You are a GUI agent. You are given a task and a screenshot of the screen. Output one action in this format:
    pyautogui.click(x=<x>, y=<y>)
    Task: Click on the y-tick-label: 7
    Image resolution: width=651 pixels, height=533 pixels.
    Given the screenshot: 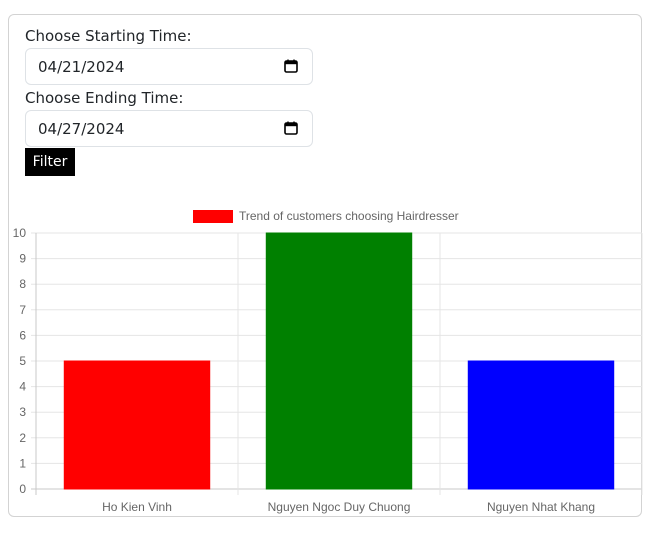 What is the action you would take?
    pyautogui.click(x=22, y=310)
    